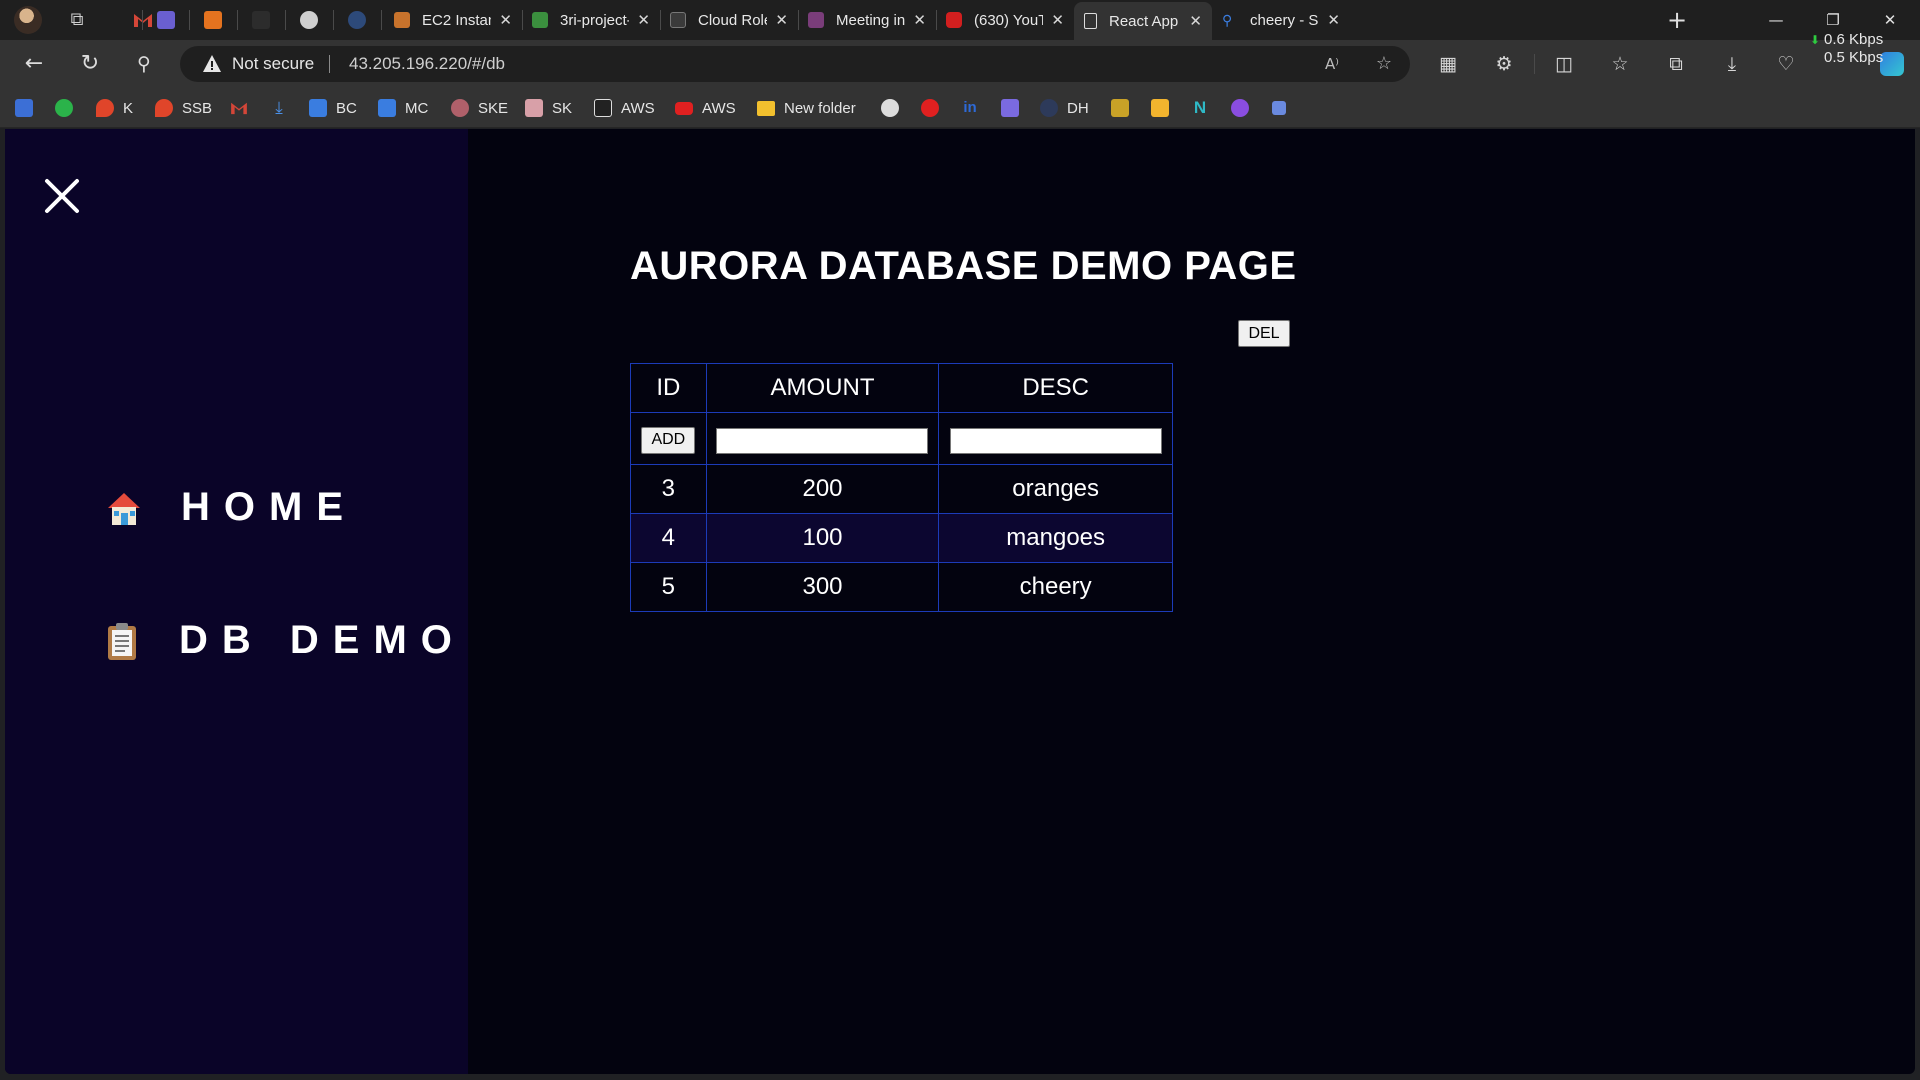 The image size is (1920, 1080). I want to click on bookmark-sk: SK, so click(548, 108).